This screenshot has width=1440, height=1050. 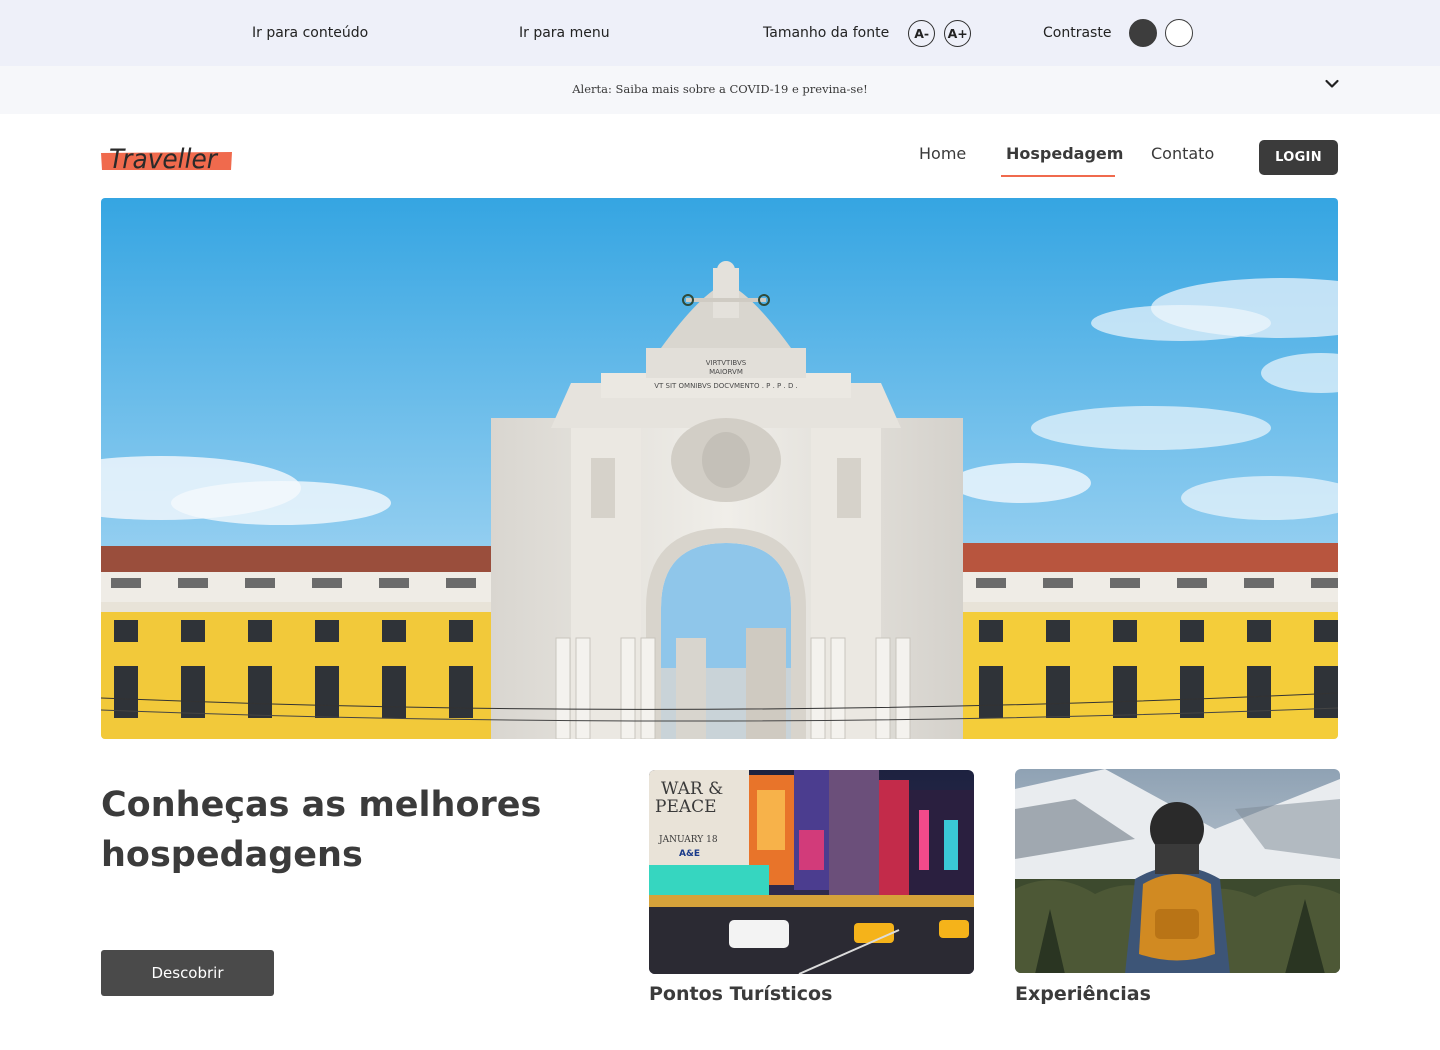 What do you see at coordinates (1143, 33) in the screenshot?
I see `dark-contrast-button` at bounding box center [1143, 33].